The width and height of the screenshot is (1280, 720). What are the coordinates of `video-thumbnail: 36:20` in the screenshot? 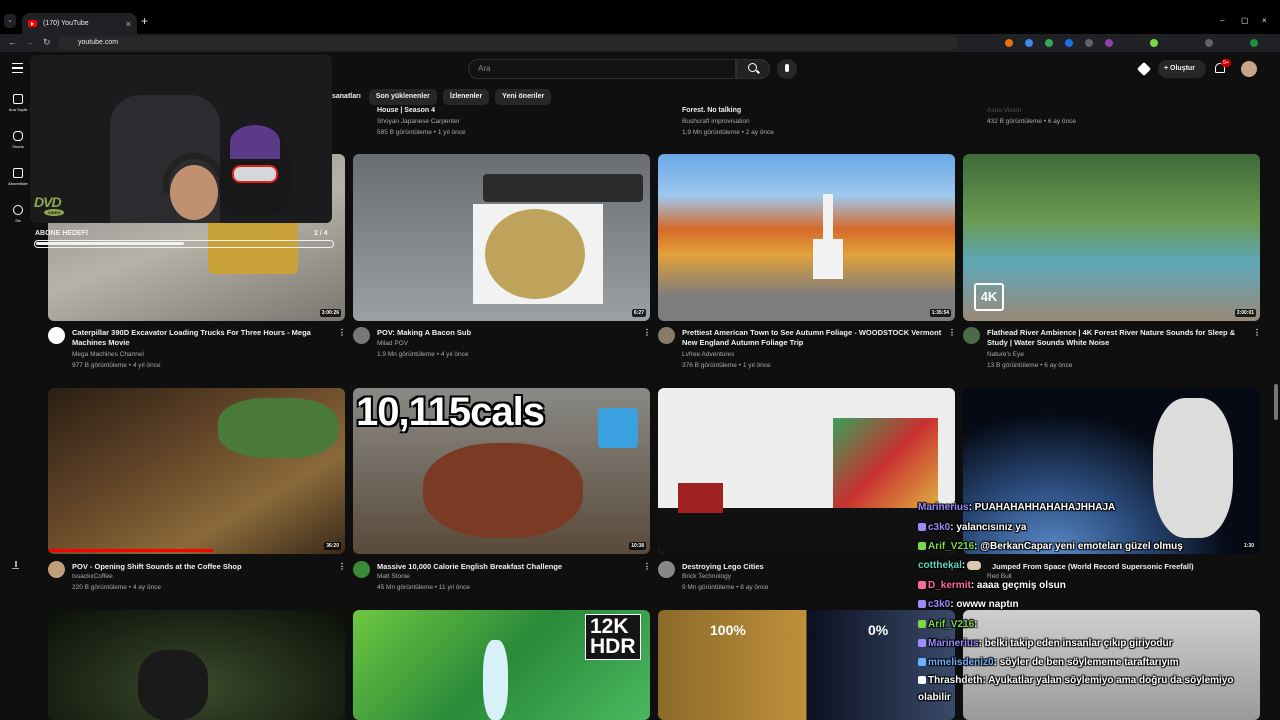 It's located at (196, 471).